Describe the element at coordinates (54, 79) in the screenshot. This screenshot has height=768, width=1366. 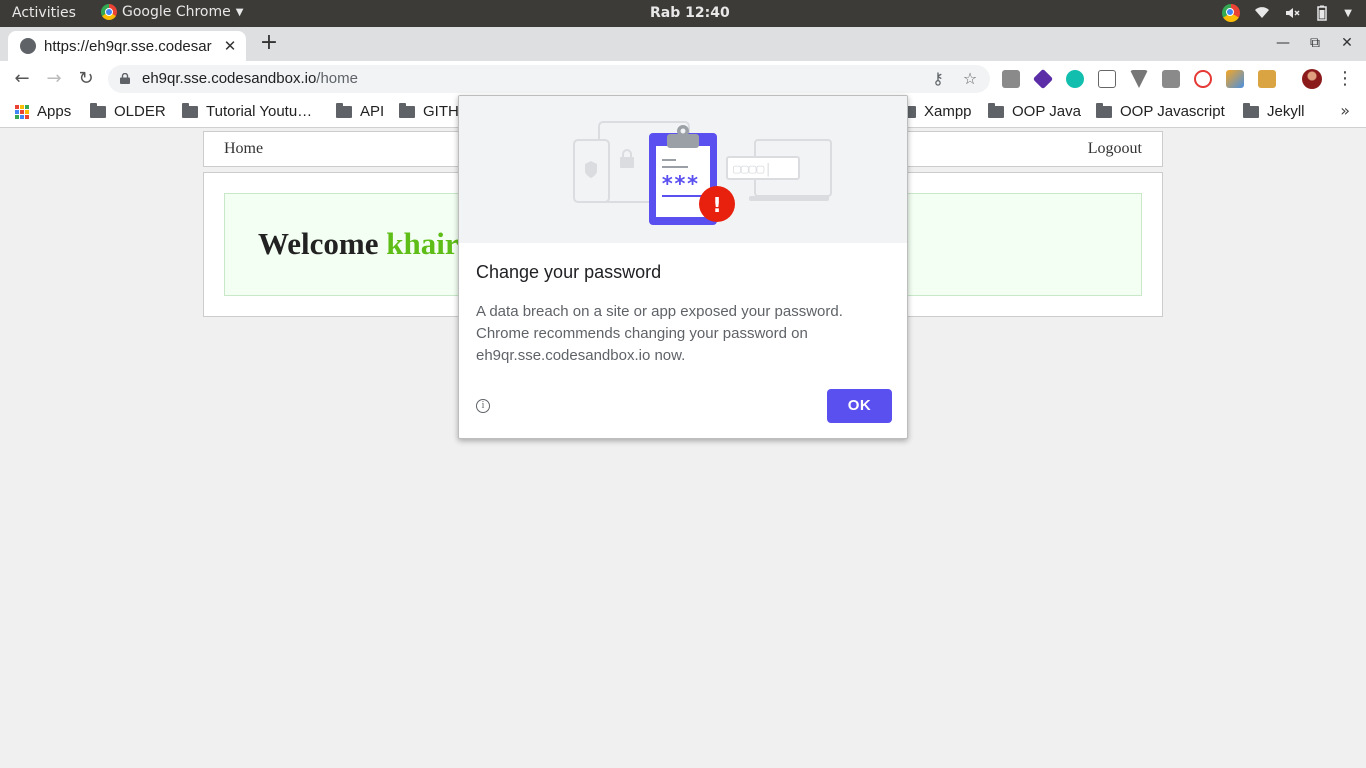
I see `forward-button: →` at that location.